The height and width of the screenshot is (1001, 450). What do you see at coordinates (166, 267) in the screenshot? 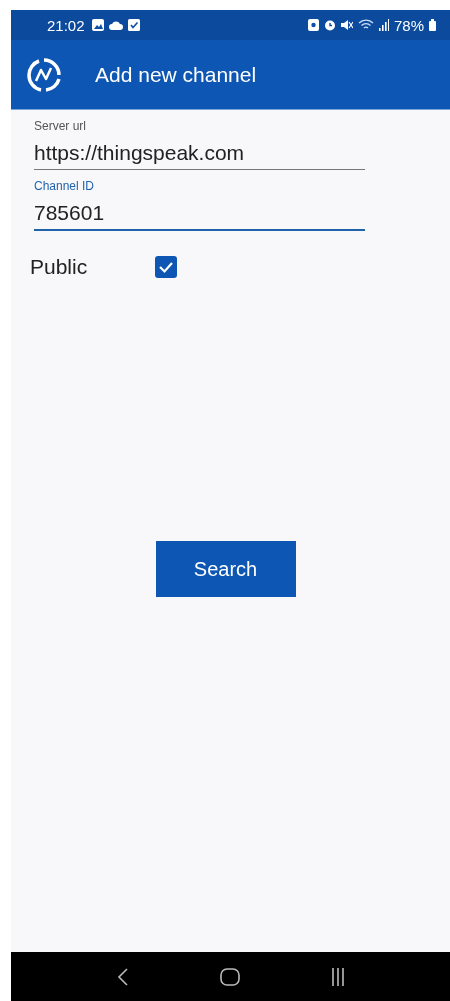
I see `checkbox` at bounding box center [166, 267].